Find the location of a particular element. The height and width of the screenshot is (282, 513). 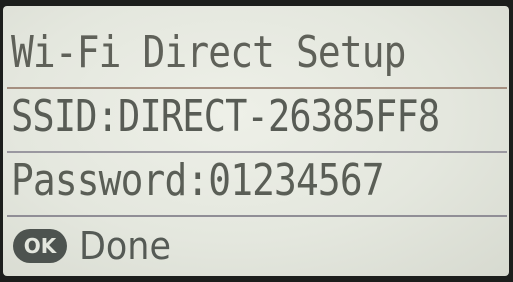

ok-button-icon: OK is located at coordinates (40, 246).